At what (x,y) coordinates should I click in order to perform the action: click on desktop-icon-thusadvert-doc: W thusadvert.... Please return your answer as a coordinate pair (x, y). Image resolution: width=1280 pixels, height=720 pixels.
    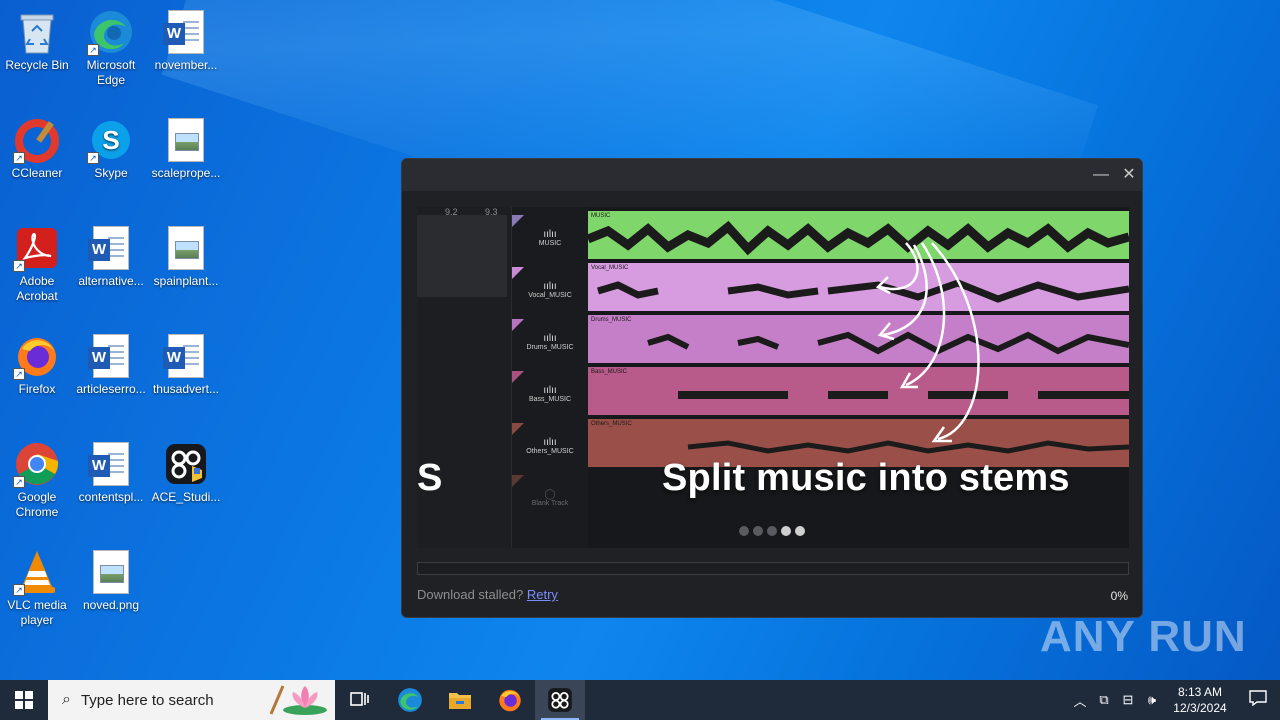
    Looking at the image, I should click on (186, 364).